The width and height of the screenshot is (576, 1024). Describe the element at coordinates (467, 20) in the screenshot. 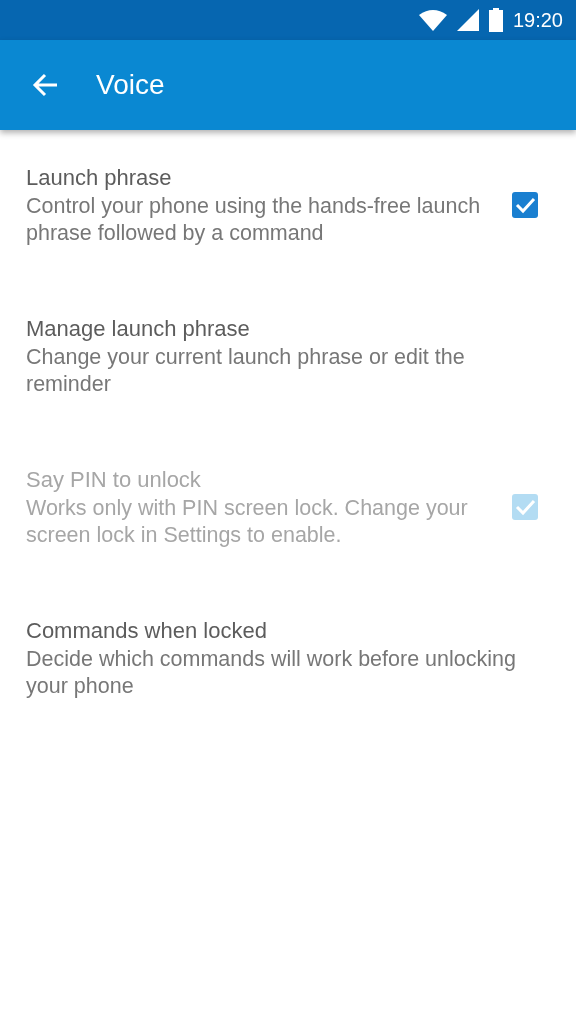

I see `signal-icon` at that location.